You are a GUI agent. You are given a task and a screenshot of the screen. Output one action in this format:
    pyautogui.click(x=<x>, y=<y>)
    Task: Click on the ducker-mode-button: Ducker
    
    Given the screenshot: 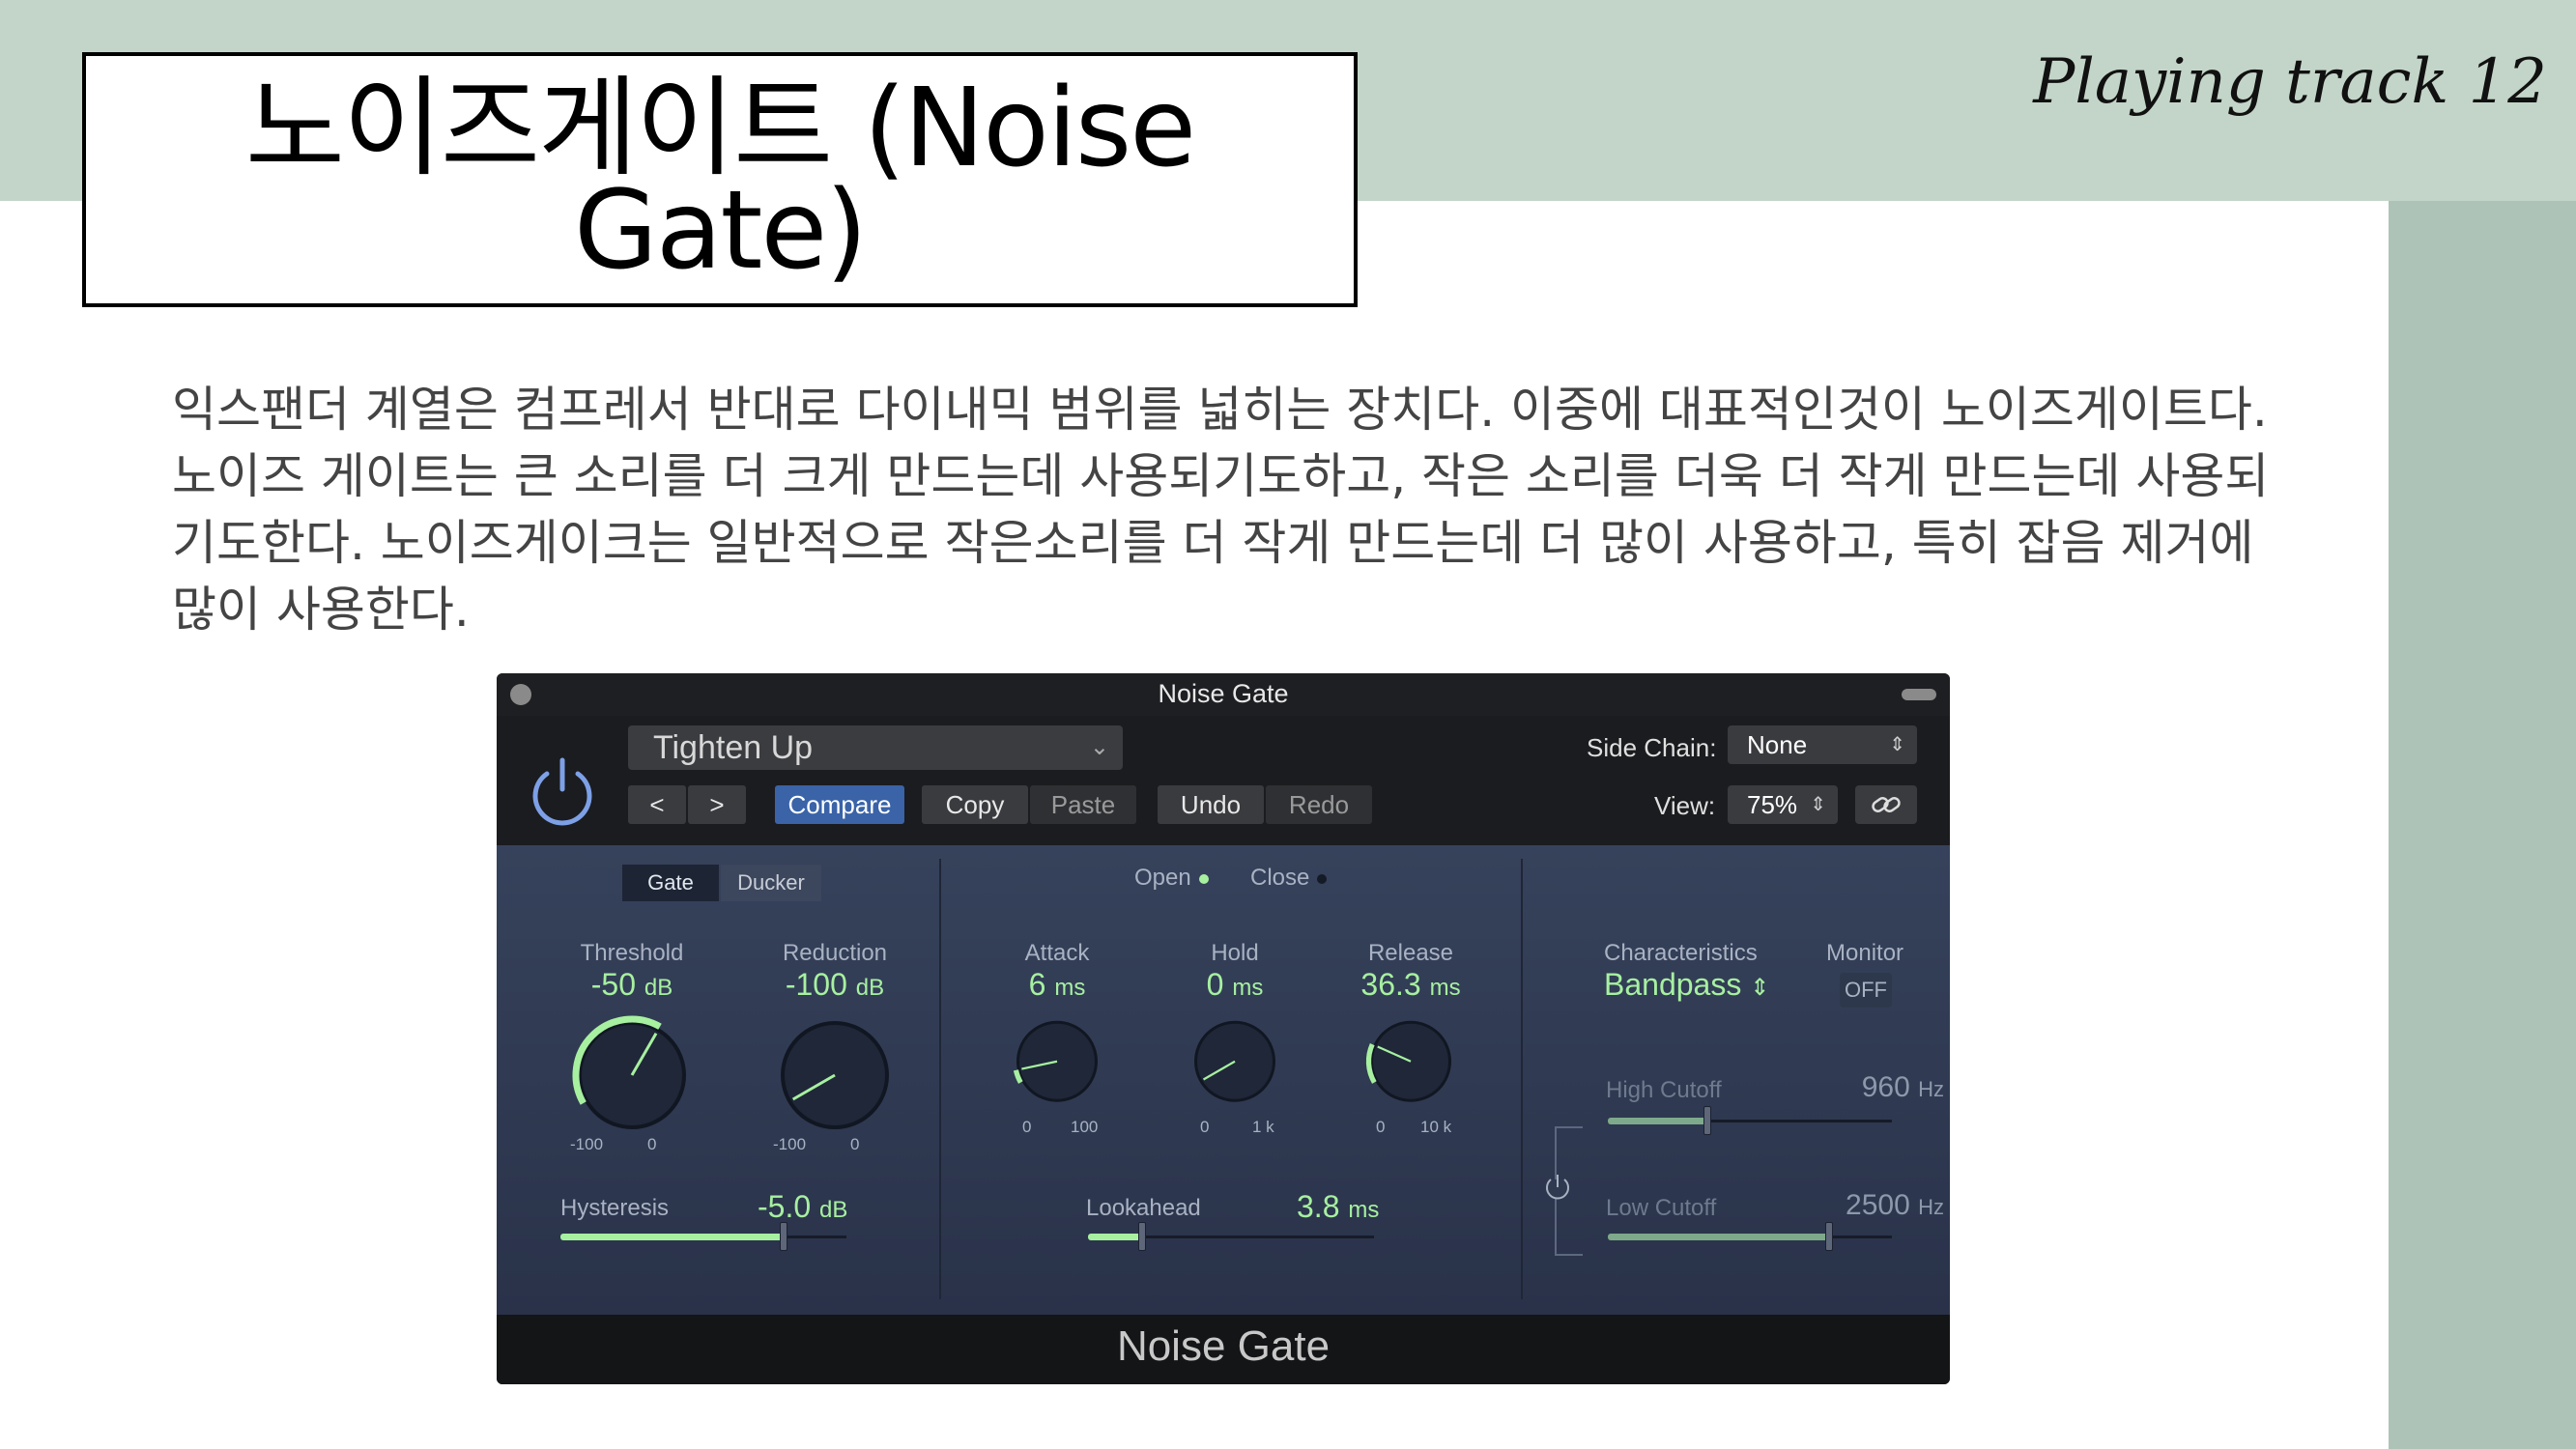 What is the action you would take?
    pyautogui.click(x=771, y=883)
    